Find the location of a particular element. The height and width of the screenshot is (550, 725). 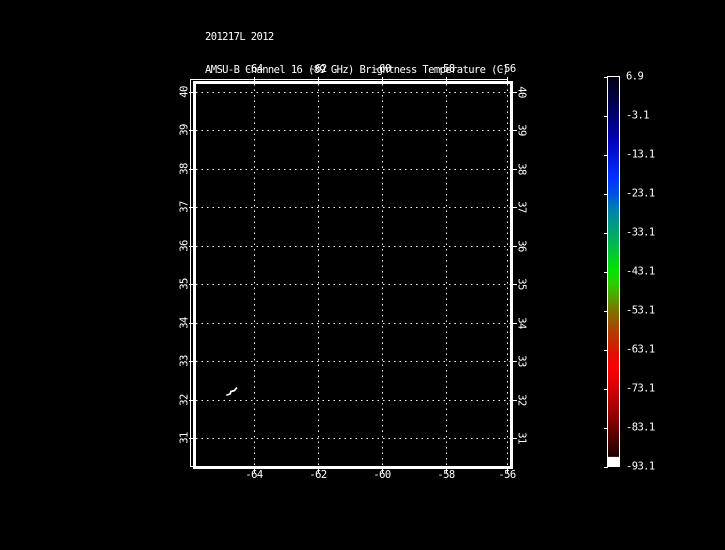

lat-label-right: 34 is located at coordinates (521, 323).